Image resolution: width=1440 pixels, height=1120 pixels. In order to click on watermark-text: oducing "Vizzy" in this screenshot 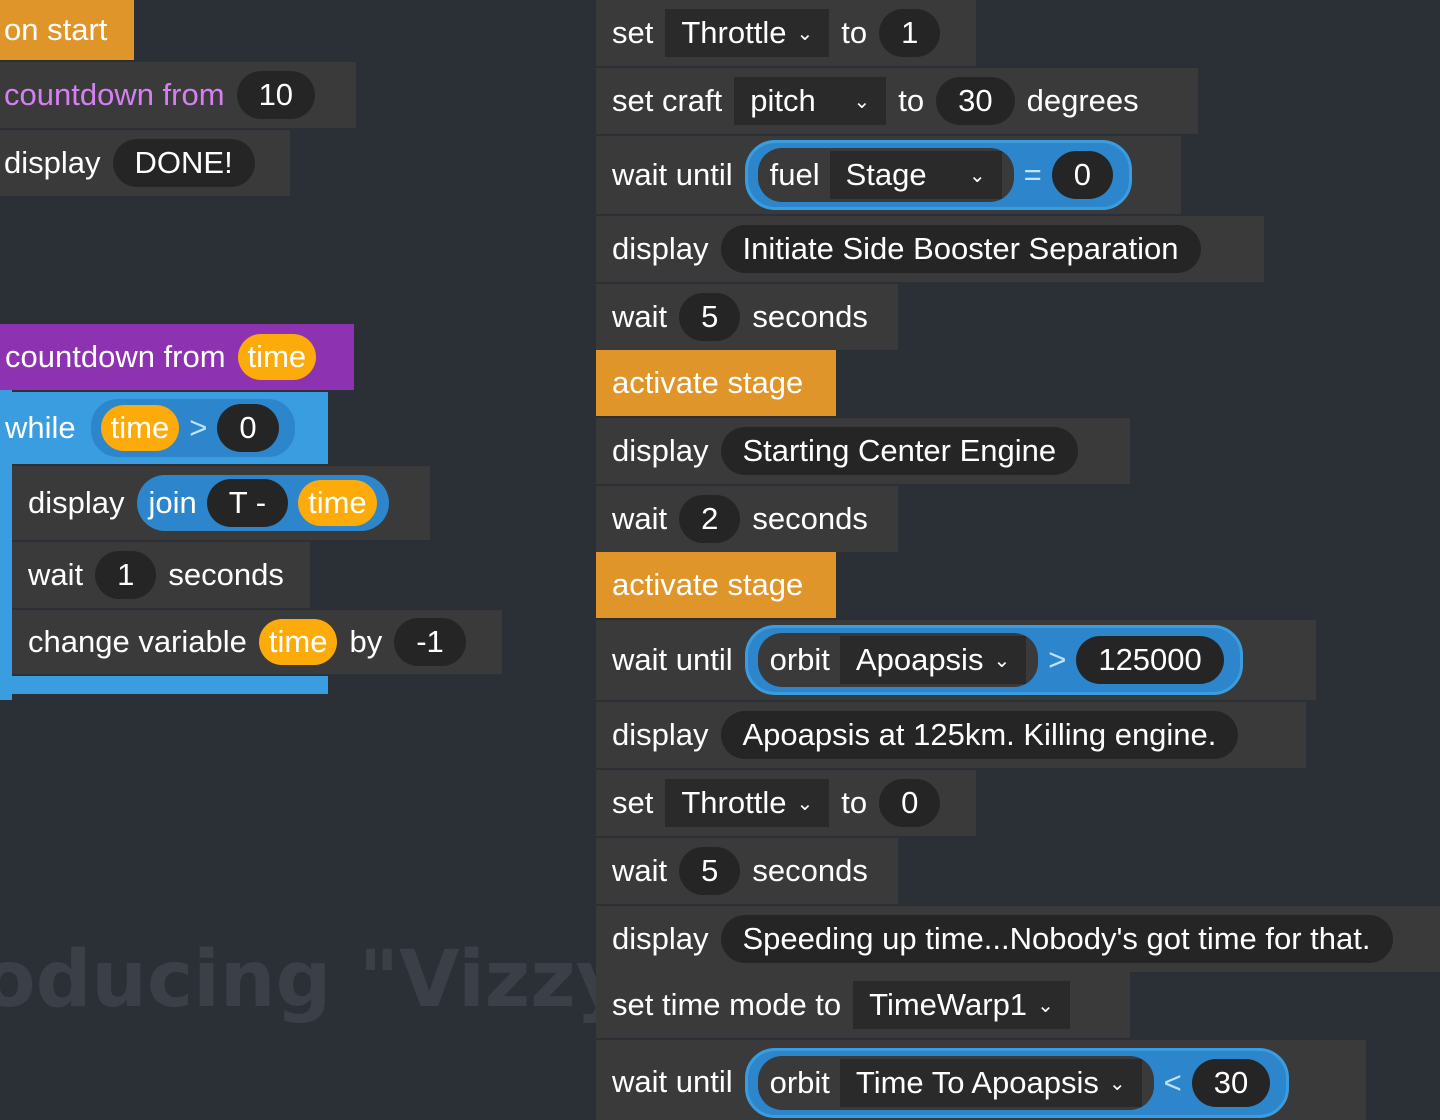, I will do `click(334, 980)`.